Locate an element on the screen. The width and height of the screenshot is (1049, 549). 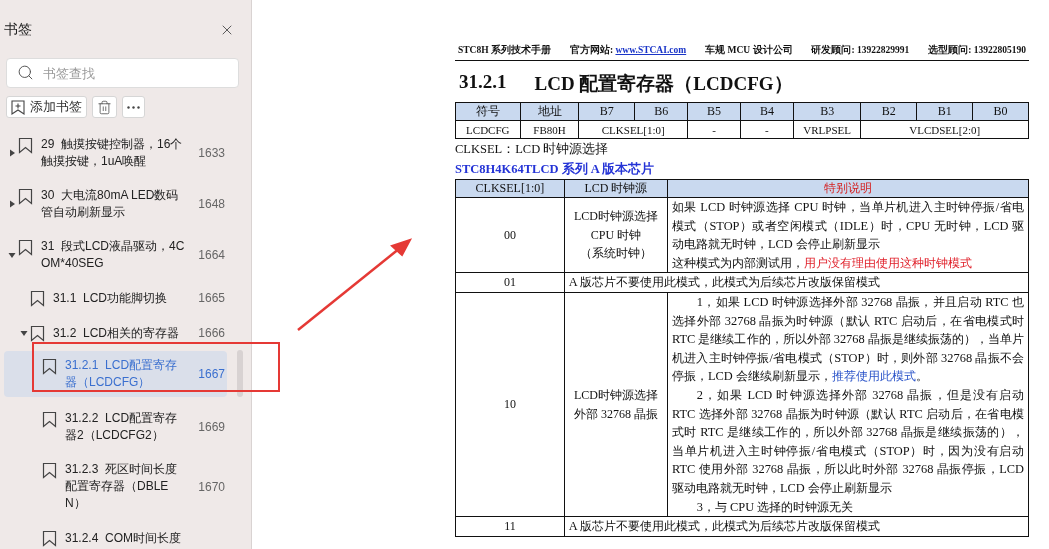
add-bookmark-button: 添加书签 is located at coordinates (46, 107).